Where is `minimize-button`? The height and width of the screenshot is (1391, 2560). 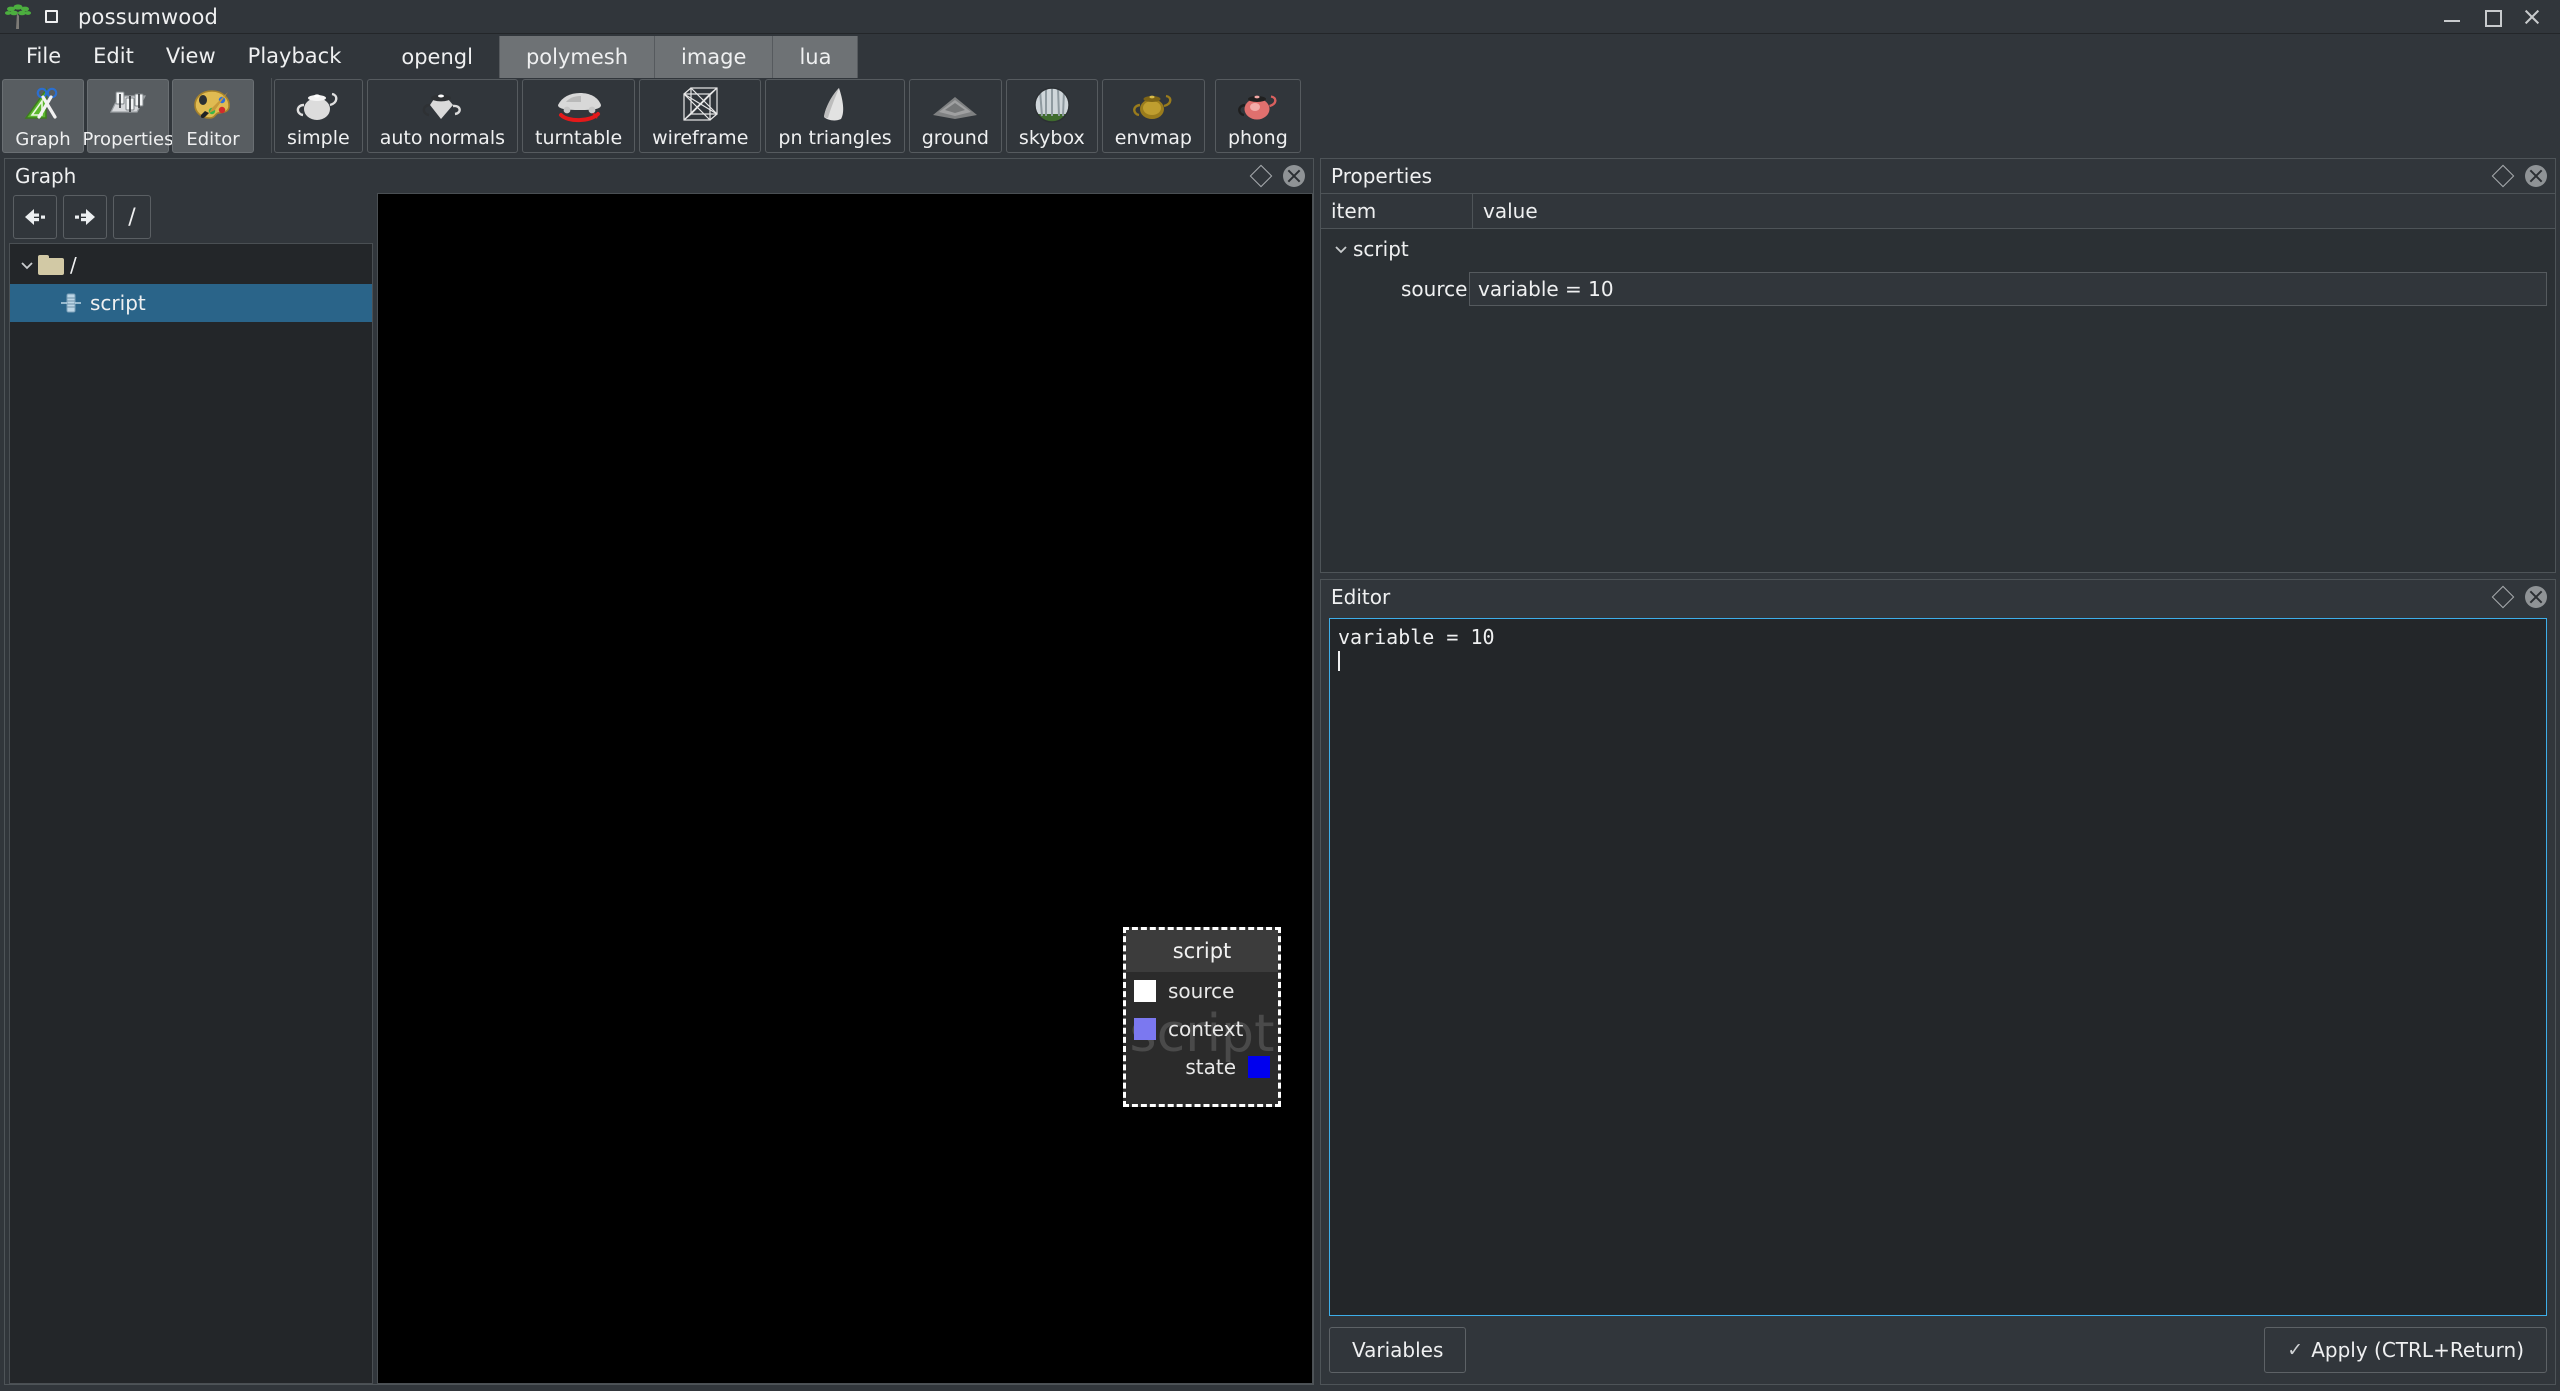 minimize-button is located at coordinates (2452, 17).